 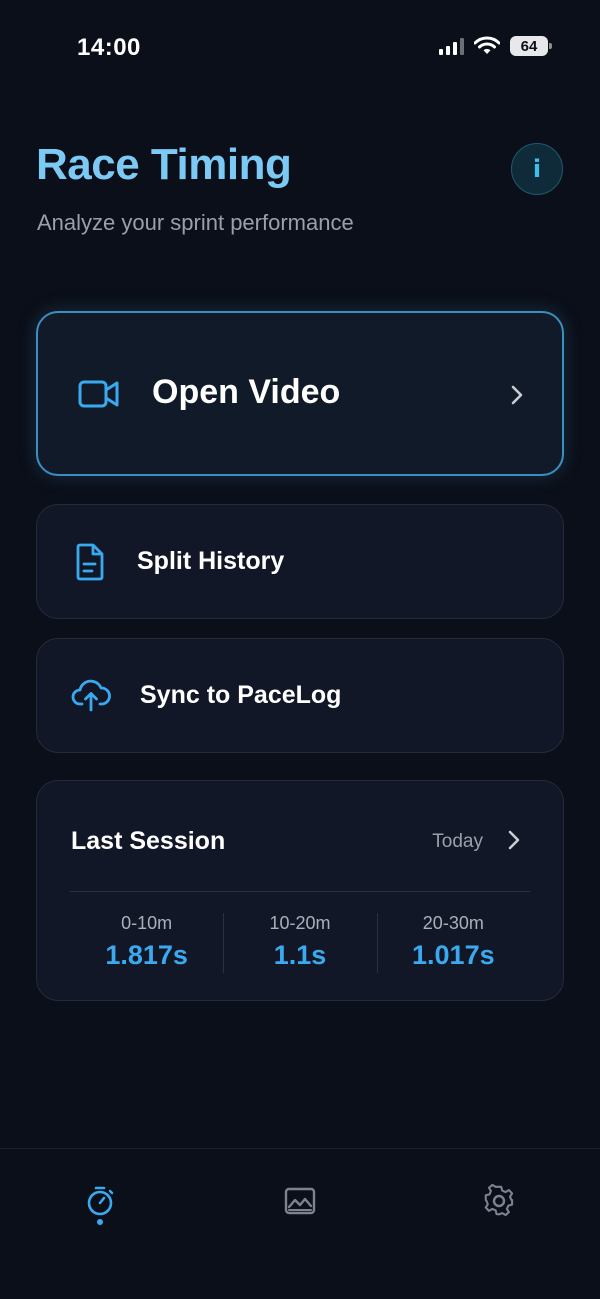 What do you see at coordinates (300, 923) in the screenshot?
I see `split-range: 10-20m` at bounding box center [300, 923].